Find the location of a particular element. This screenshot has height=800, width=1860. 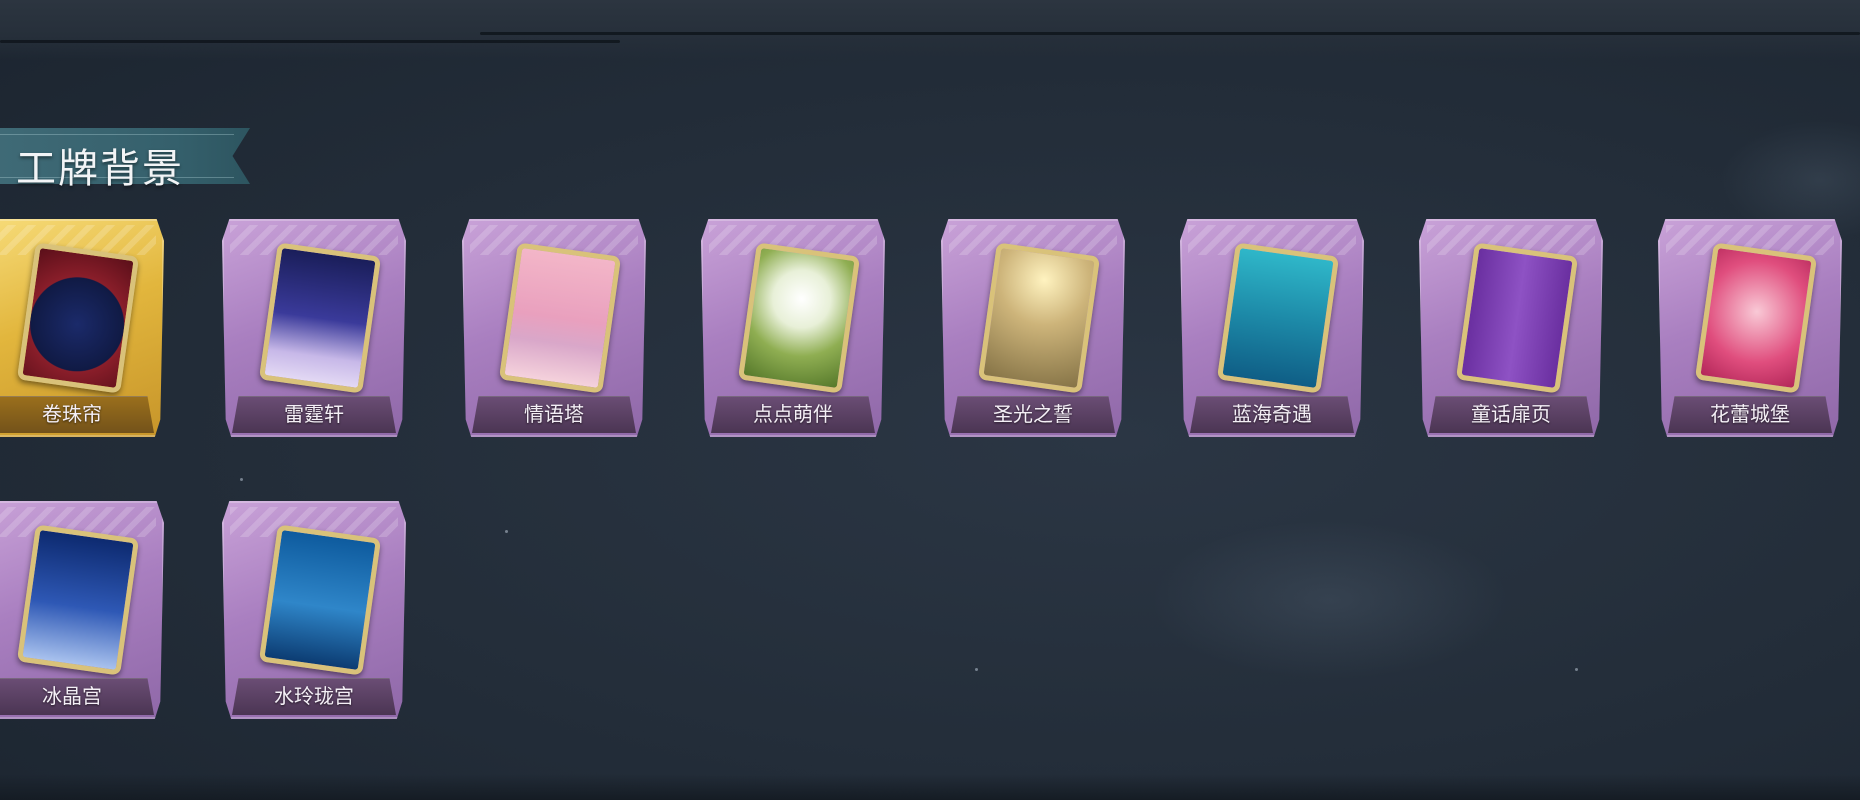

pink-castle-art is located at coordinates (1756, 318).